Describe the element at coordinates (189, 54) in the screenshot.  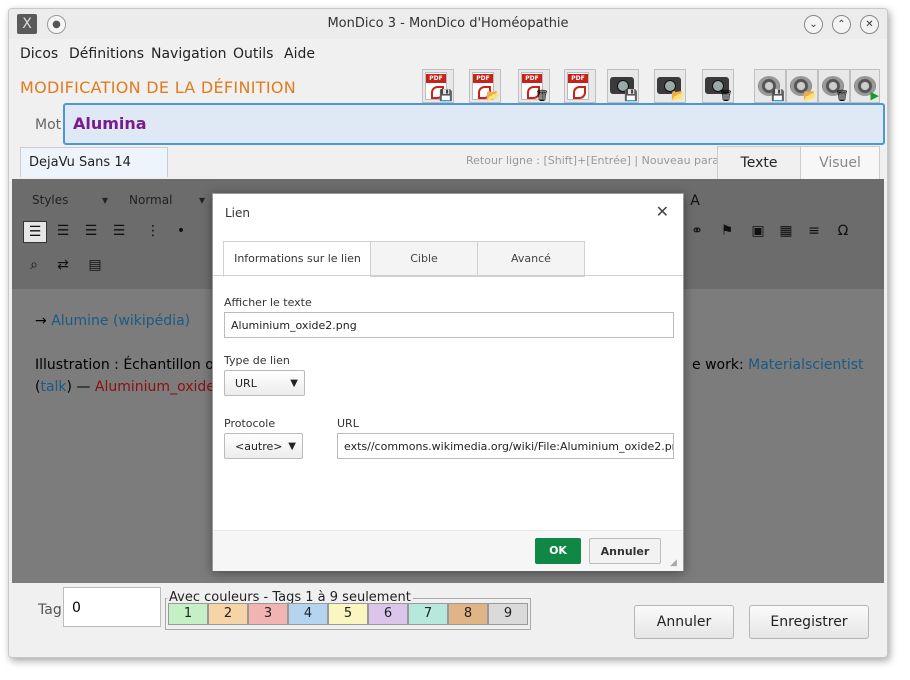
I see `menu-navigation: Navigation` at that location.